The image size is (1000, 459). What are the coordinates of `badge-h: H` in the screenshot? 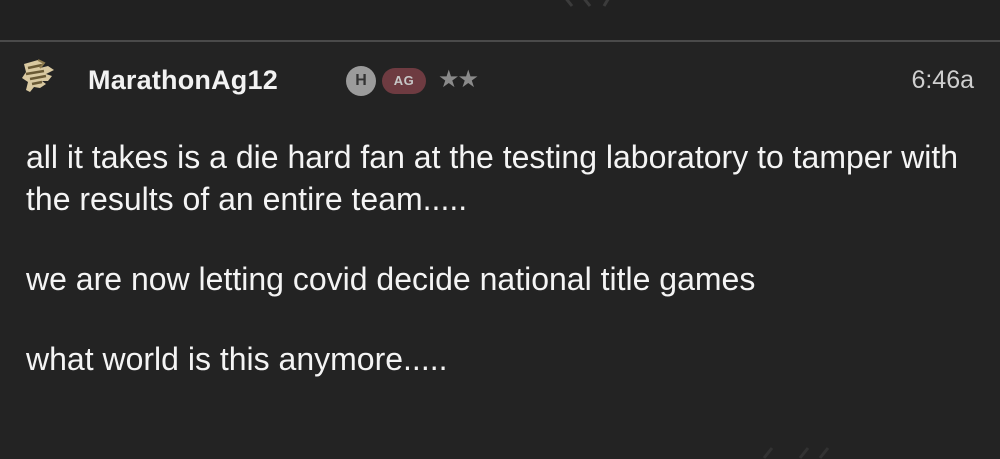 It's located at (361, 81).